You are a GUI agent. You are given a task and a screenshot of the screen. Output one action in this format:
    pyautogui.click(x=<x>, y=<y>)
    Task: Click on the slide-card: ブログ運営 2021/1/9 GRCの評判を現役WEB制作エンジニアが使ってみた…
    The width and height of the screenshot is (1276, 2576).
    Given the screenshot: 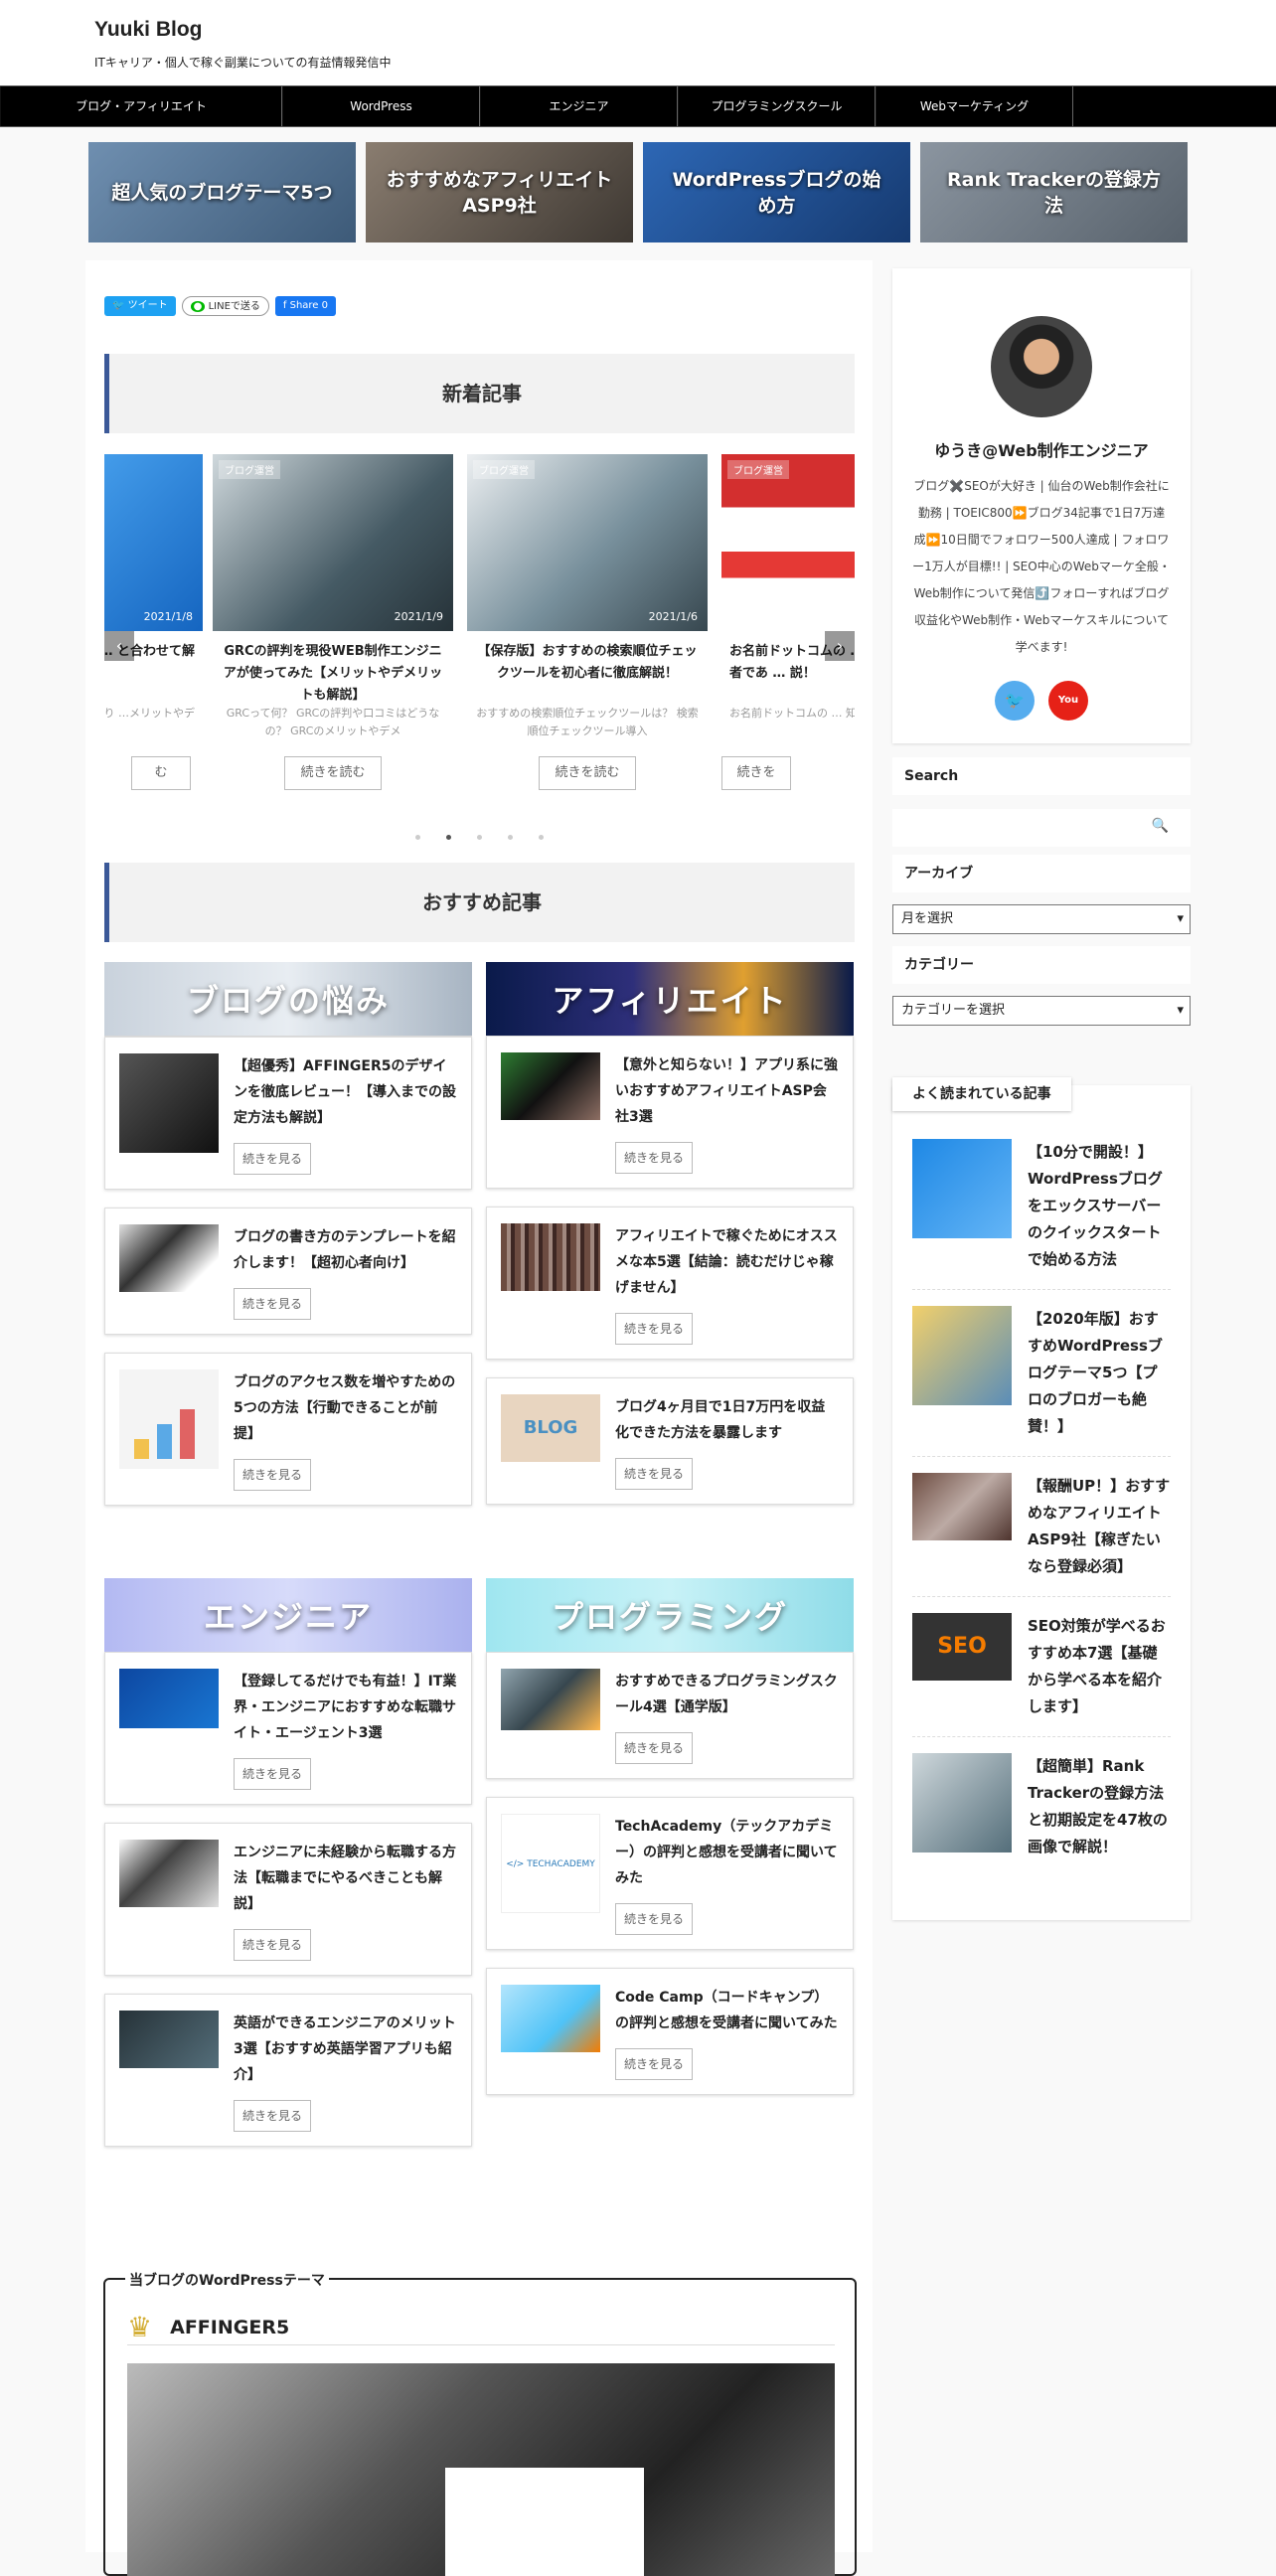 What is the action you would take?
    pyautogui.click(x=333, y=622)
    